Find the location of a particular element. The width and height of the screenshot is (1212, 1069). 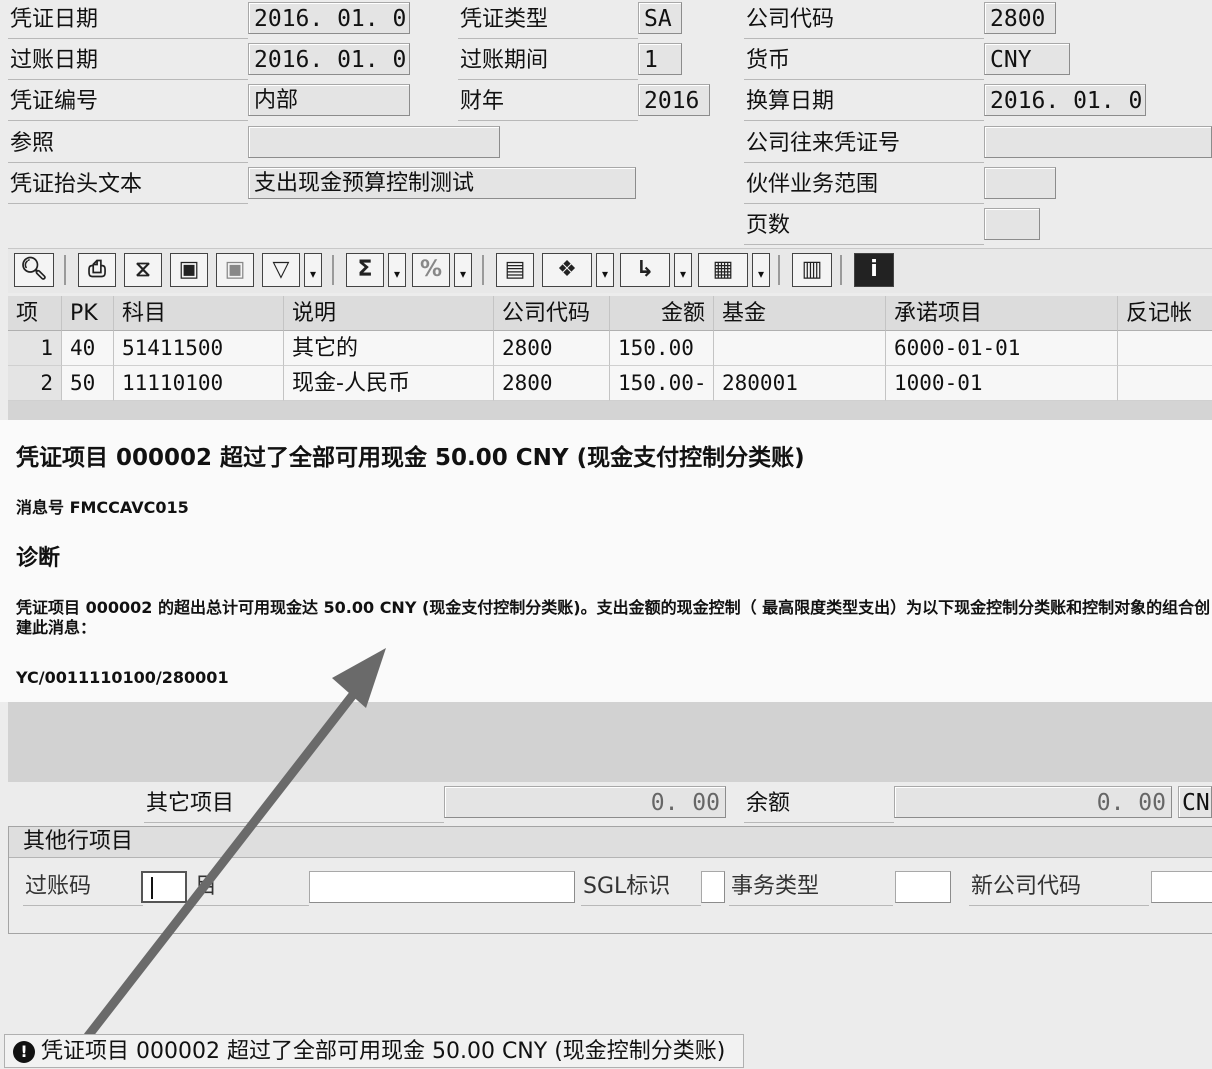

annotation-arrow-icon is located at coordinates (234, 844).